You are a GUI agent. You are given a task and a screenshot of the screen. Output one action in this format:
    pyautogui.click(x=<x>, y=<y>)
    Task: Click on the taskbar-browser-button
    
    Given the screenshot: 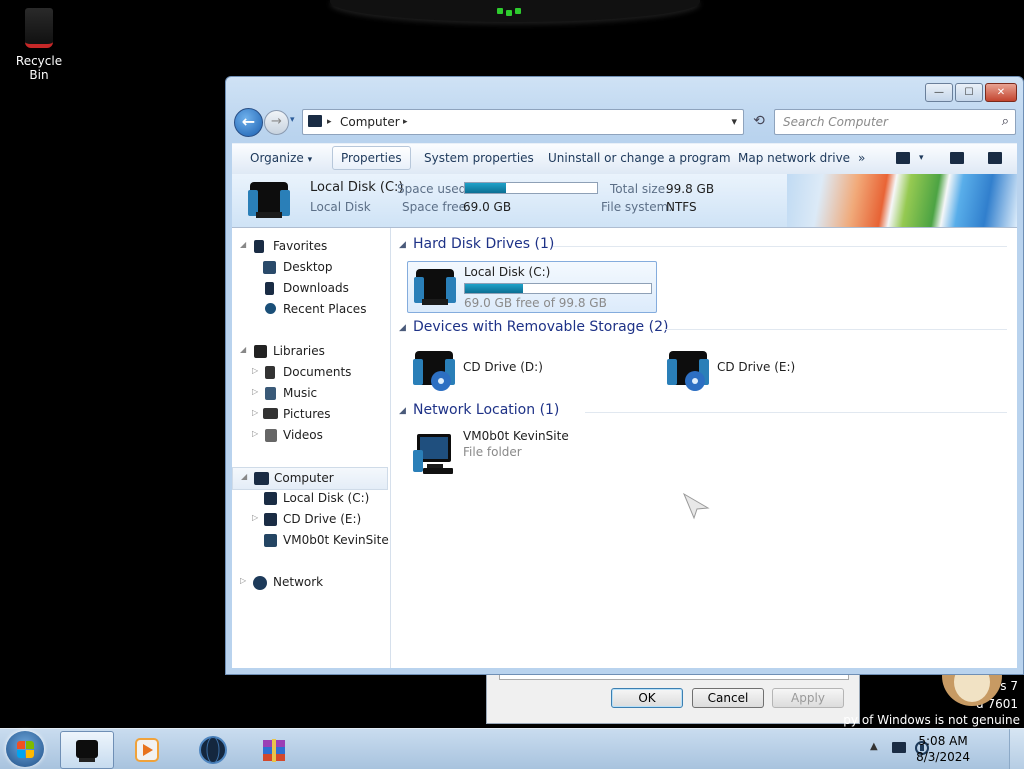 What is the action you would take?
    pyautogui.click(x=212, y=749)
    